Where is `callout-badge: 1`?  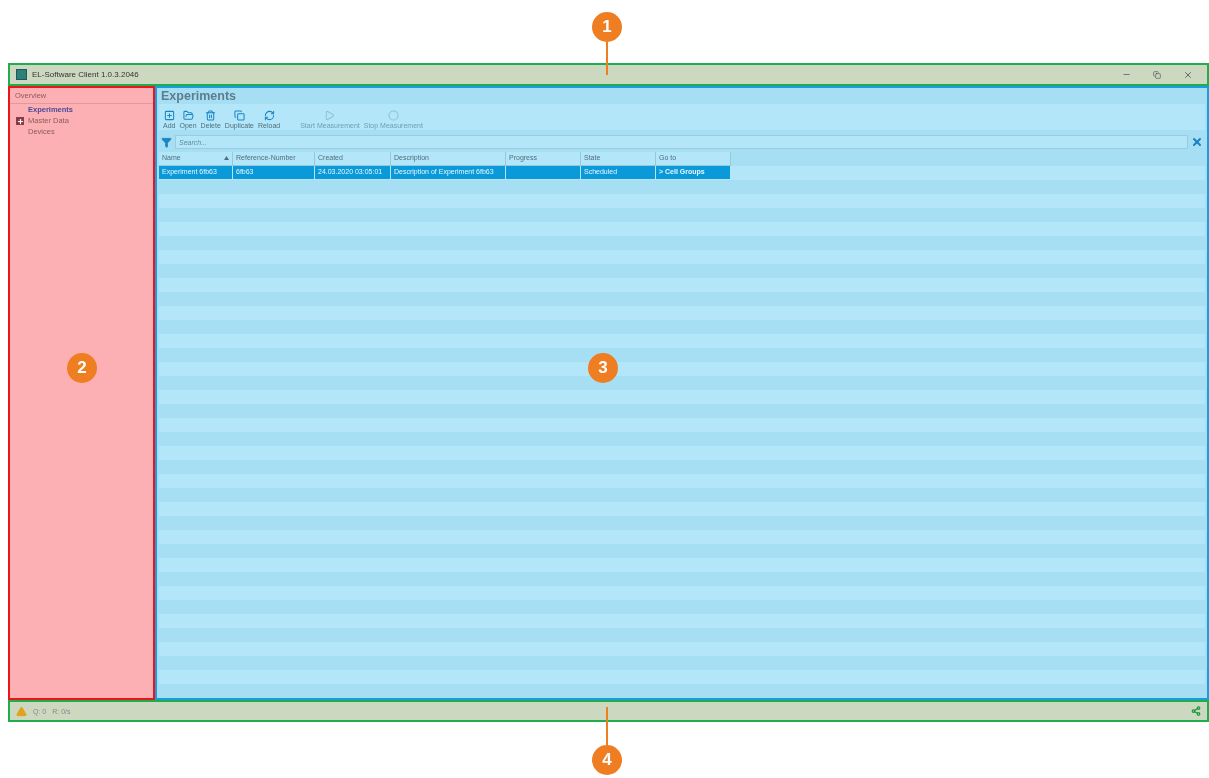
callout-badge: 1 is located at coordinates (607, 27).